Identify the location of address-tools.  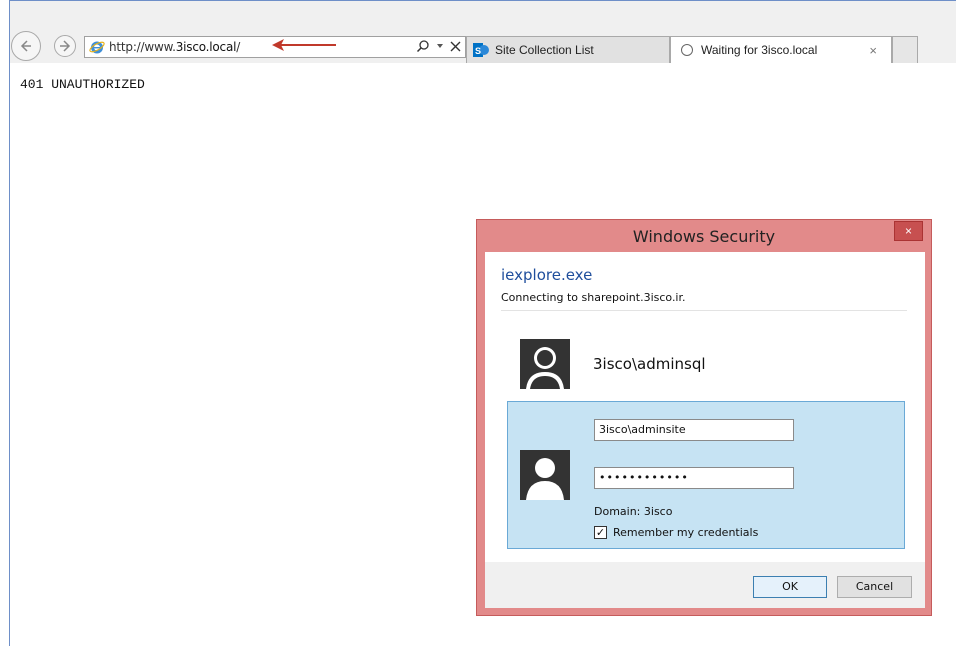
(438, 46).